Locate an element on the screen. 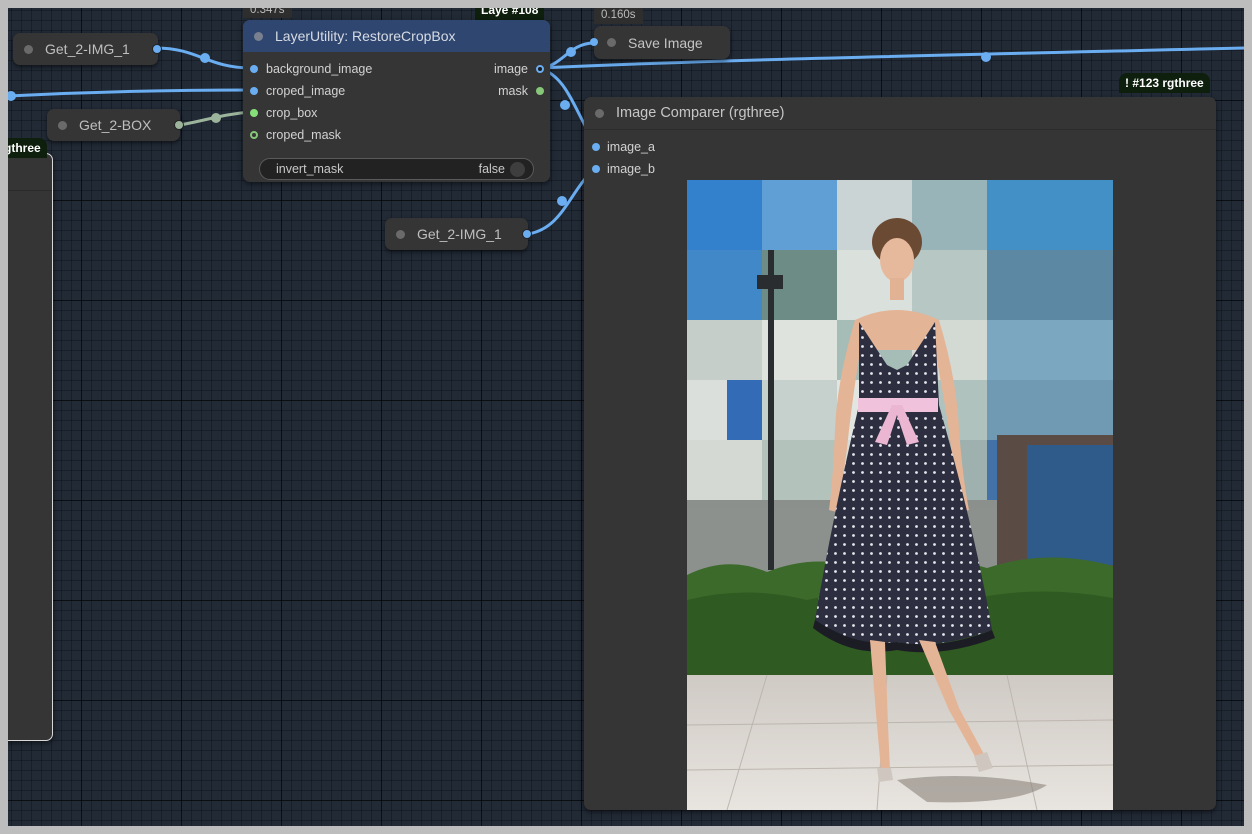 This screenshot has width=1252, height=834. input-image-a: image_a is located at coordinates (623, 147).